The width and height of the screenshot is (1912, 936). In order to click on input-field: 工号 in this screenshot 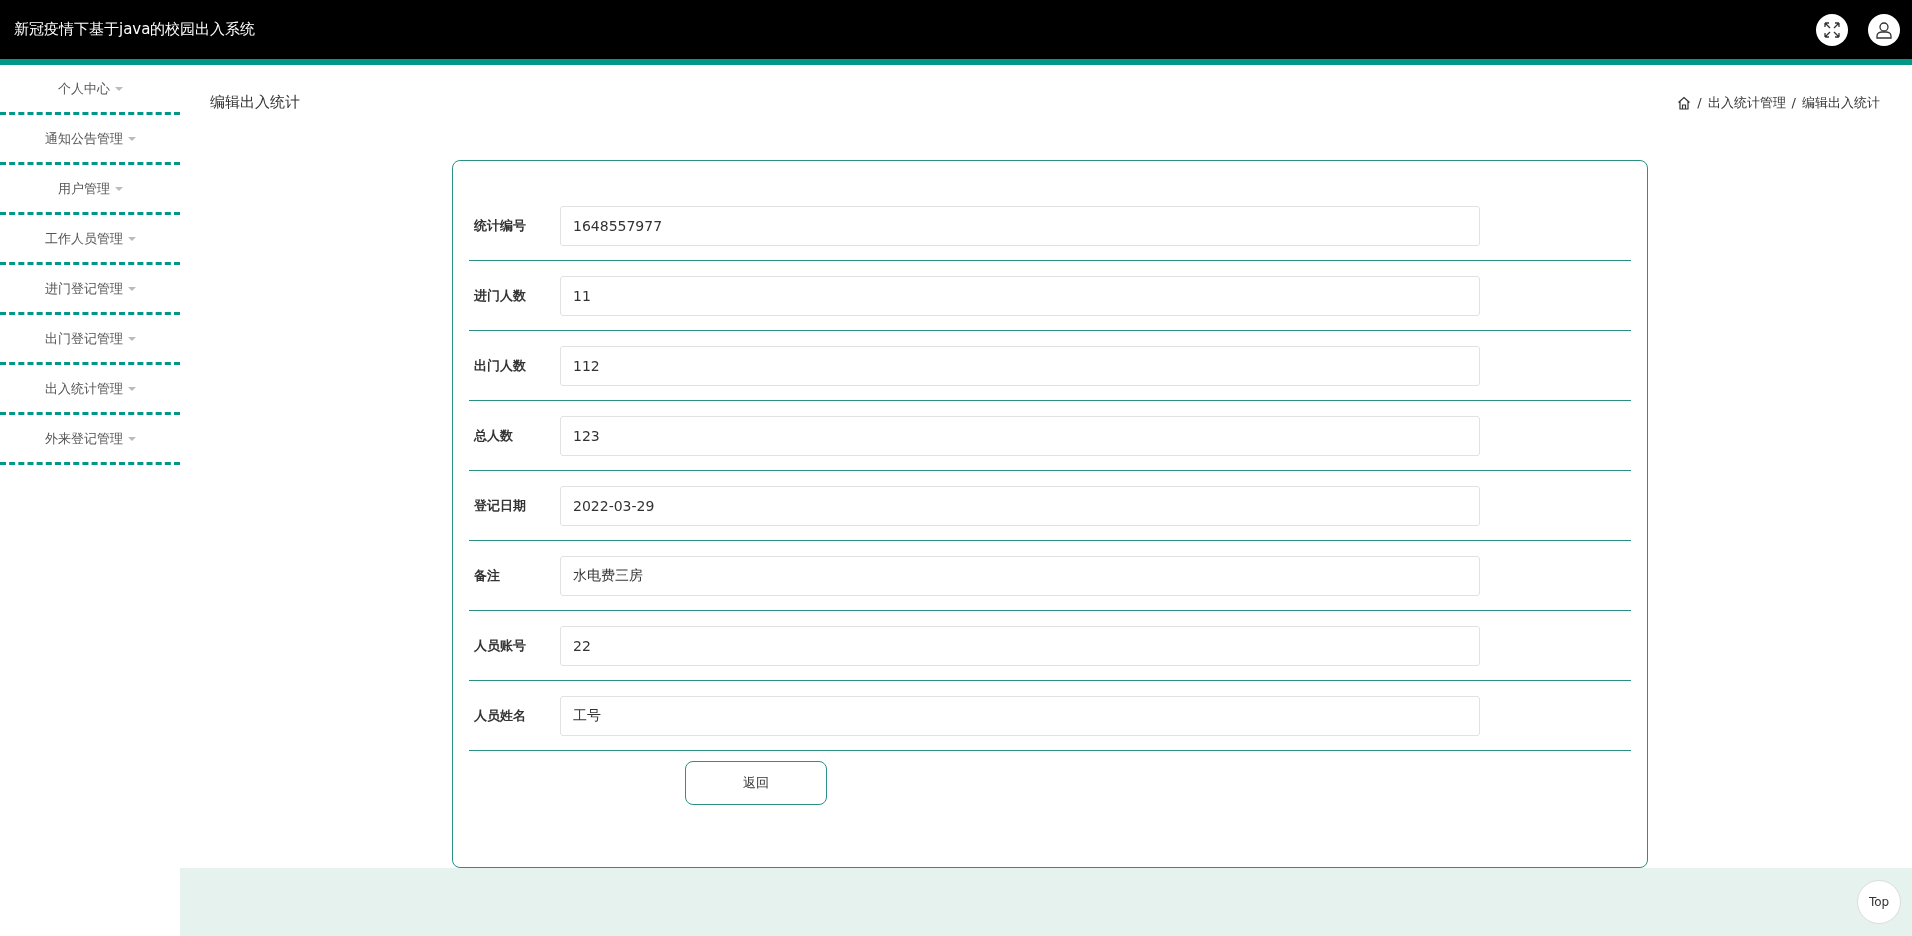, I will do `click(1020, 715)`.